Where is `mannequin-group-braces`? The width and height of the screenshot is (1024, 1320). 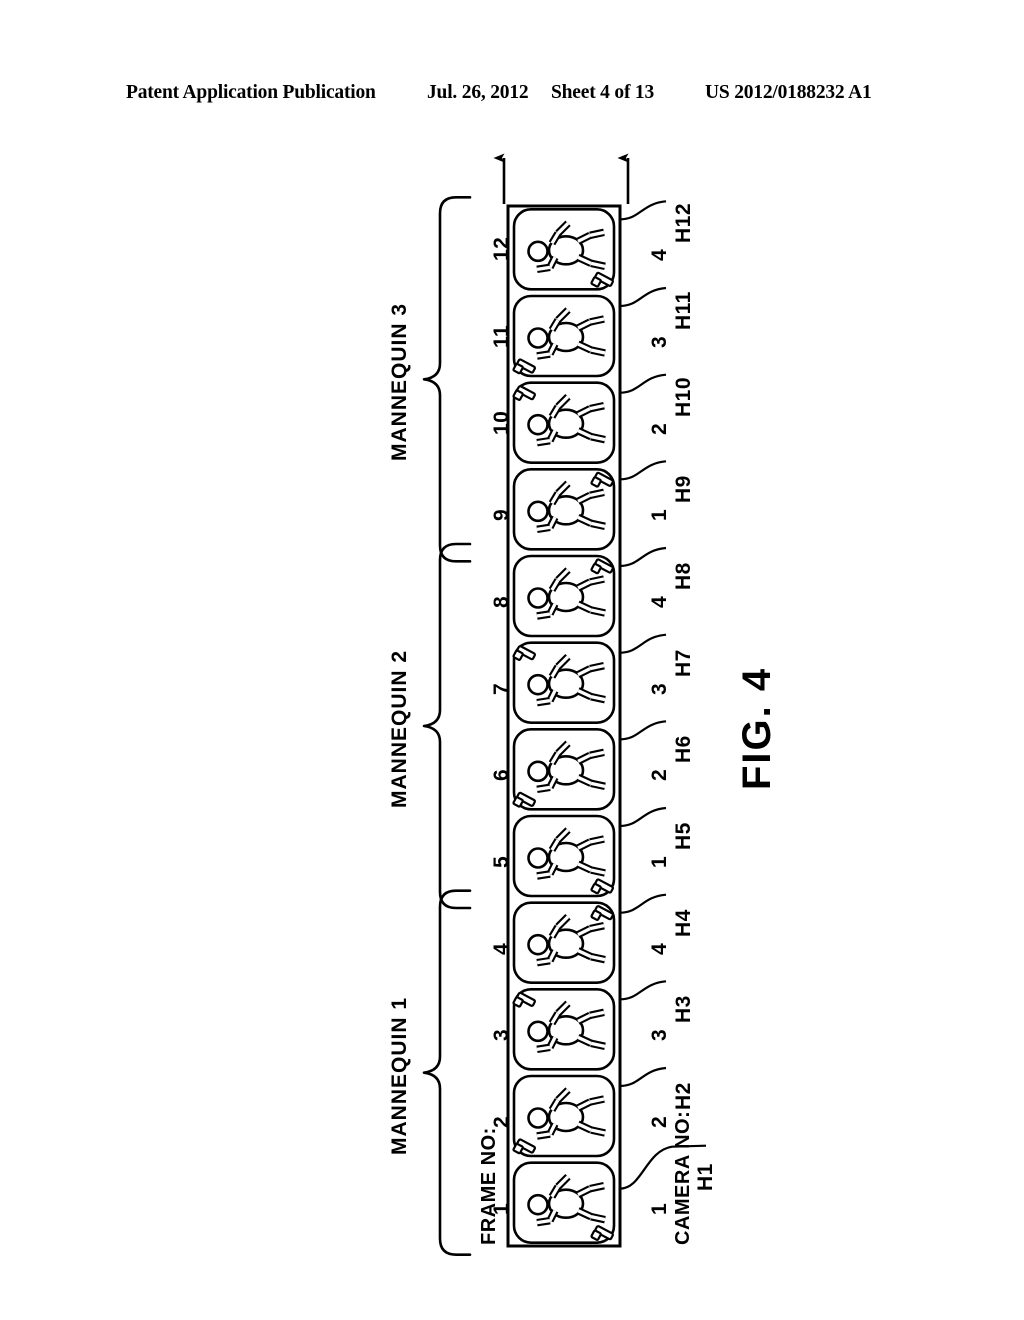 mannequin-group-braces is located at coordinates (447, 726).